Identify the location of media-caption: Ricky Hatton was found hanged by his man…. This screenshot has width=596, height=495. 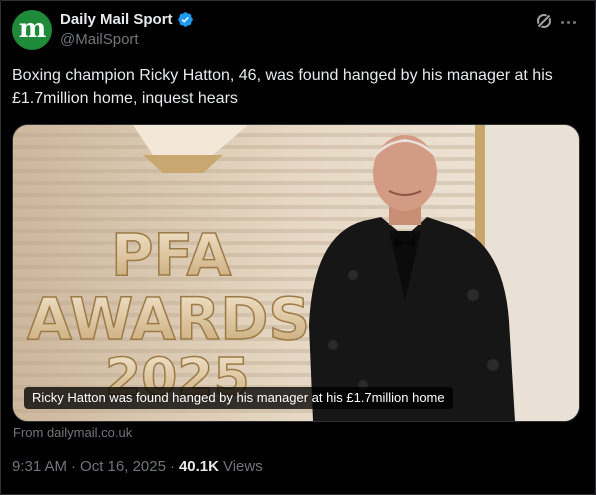
(238, 398).